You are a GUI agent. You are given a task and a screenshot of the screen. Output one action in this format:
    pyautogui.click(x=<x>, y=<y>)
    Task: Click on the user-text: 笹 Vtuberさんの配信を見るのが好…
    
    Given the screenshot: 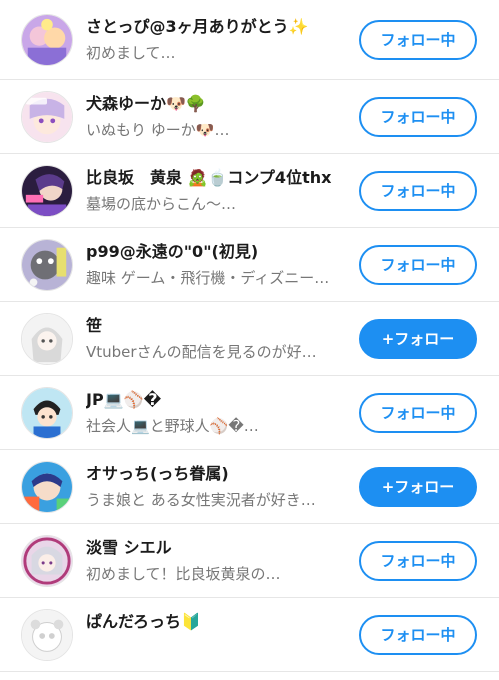 What is the action you would take?
    pyautogui.click(x=217, y=339)
    